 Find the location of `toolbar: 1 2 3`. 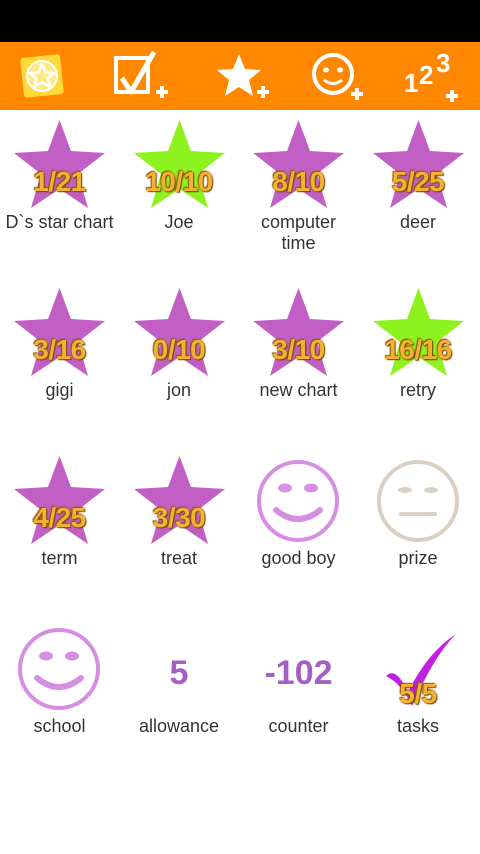

toolbar: 1 2 3 is located at coordinates (240, 76).